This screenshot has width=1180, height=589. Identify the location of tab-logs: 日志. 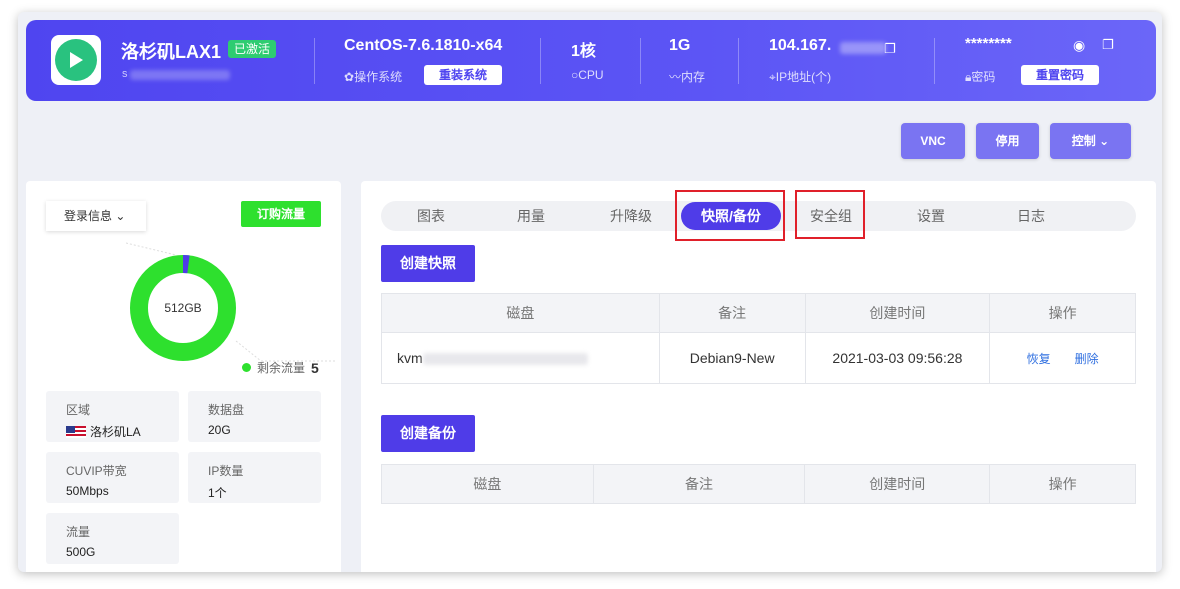
(1031, 216).